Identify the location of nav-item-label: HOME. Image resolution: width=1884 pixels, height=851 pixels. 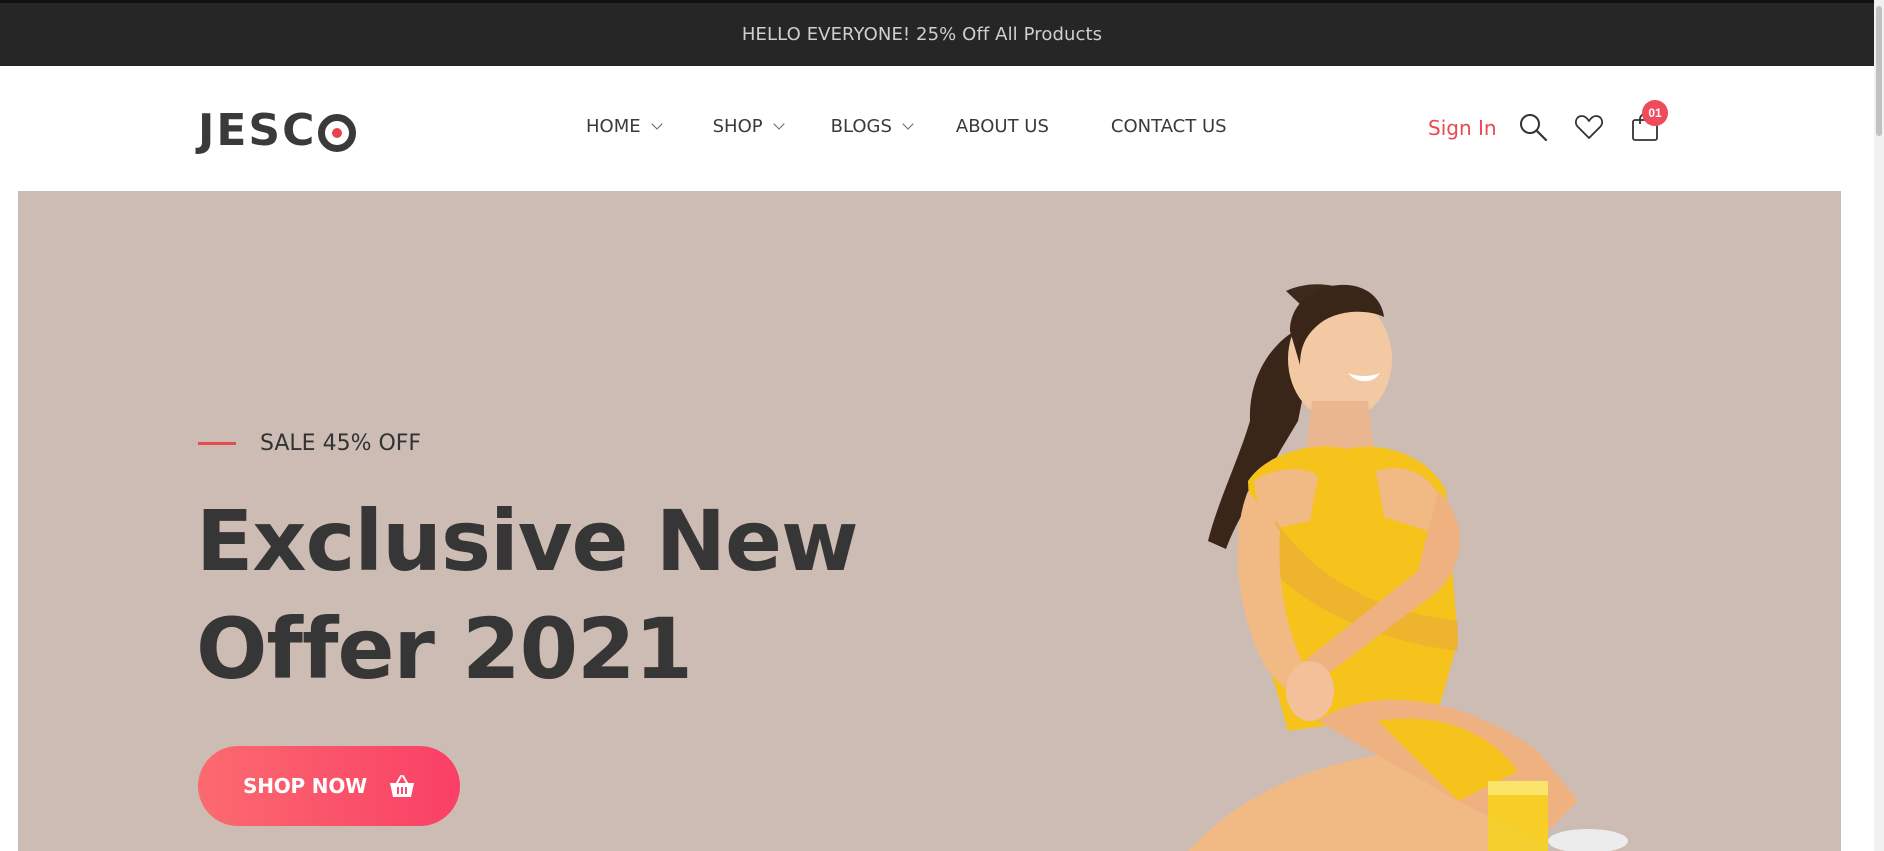
(613, 126).